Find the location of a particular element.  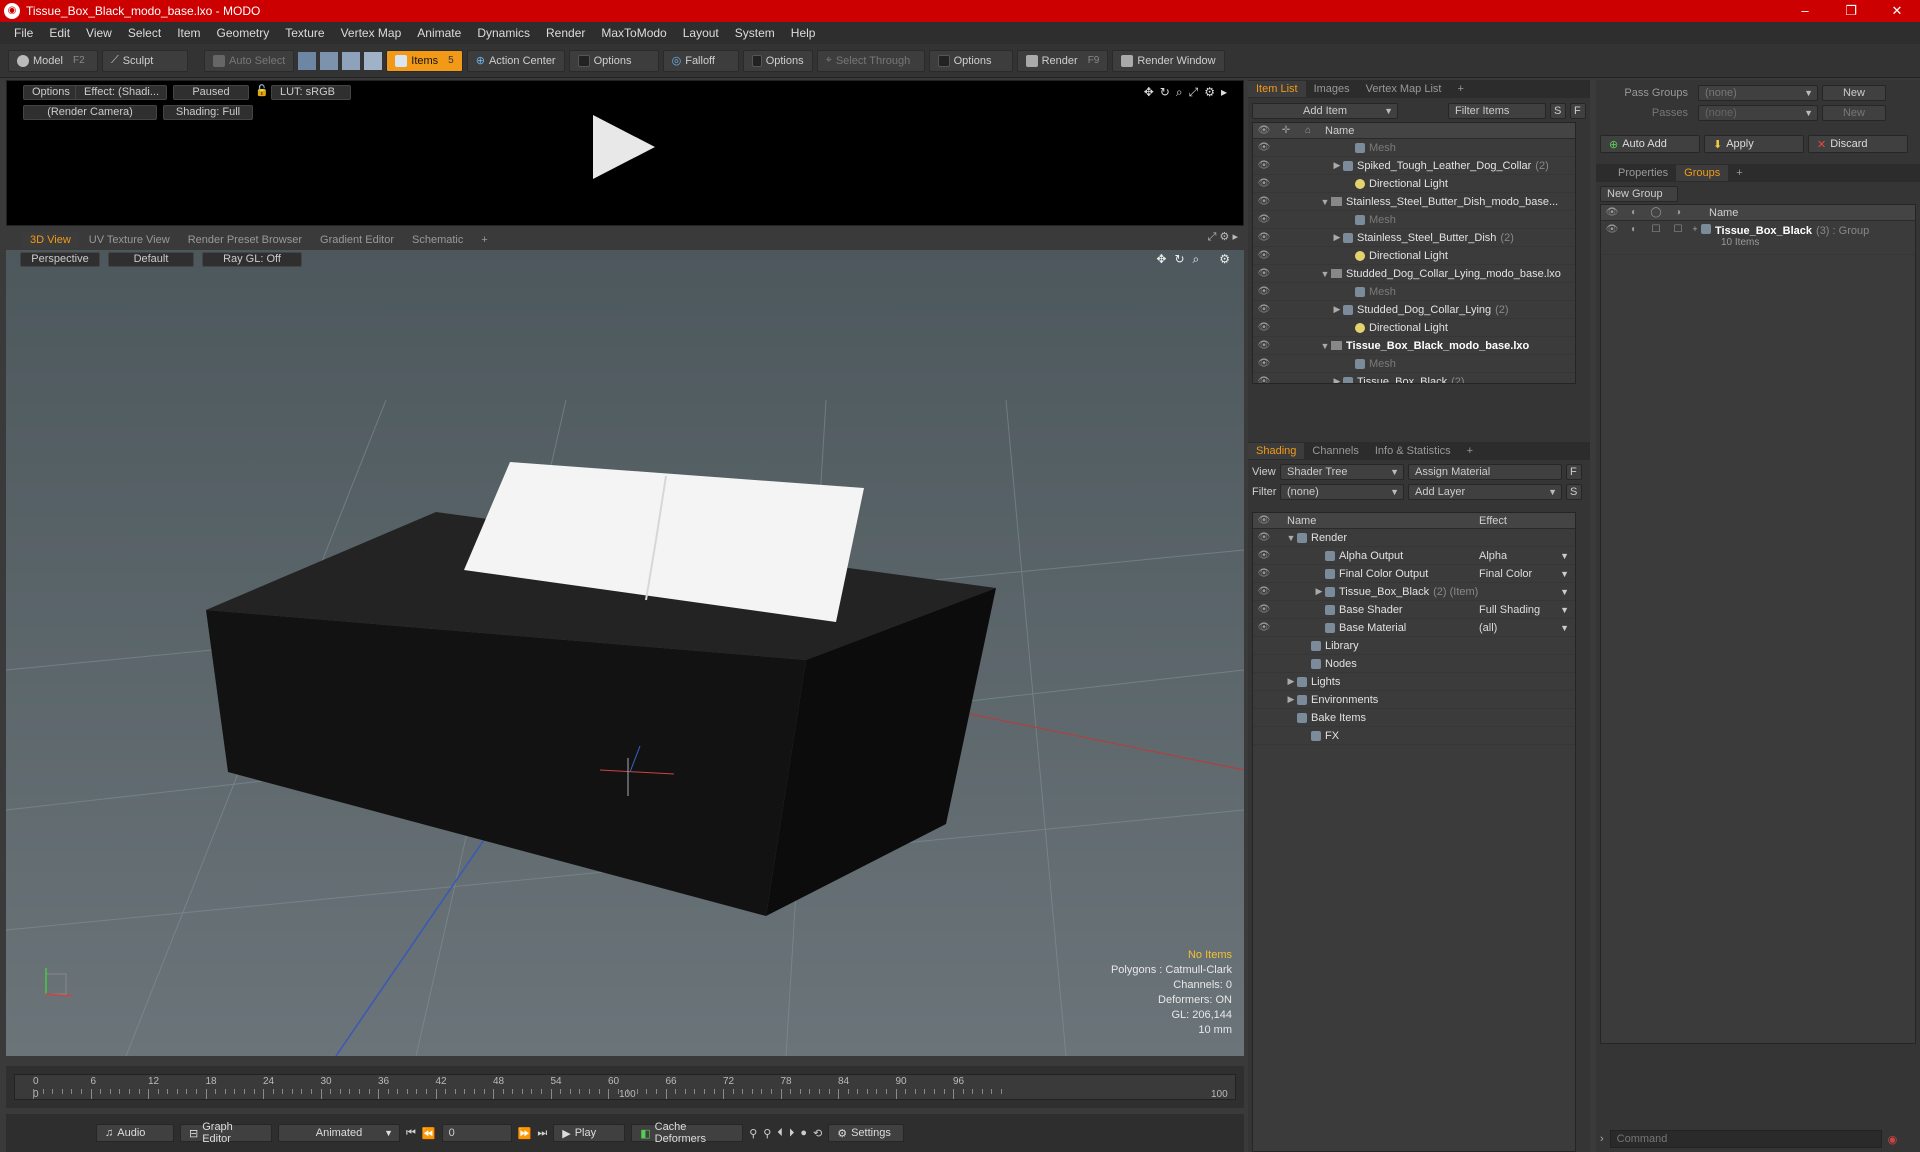

pass-groups-dropdown: (none) ▼ is located at coordinates (1758, 93).